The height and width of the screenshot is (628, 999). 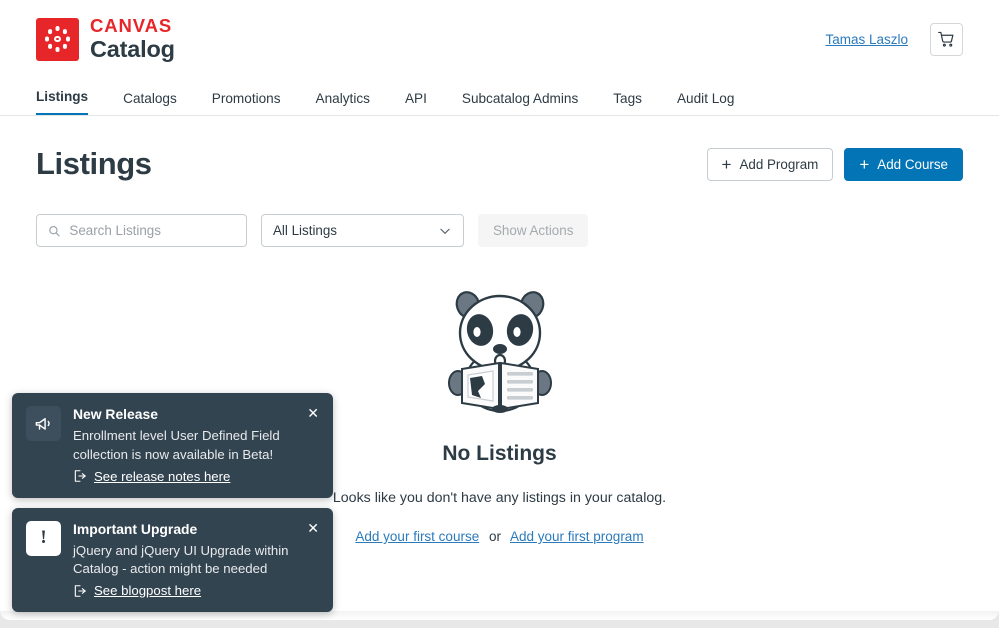 I want to click on brand-canvas-label: CANVAS, so click(x=131, y=25).